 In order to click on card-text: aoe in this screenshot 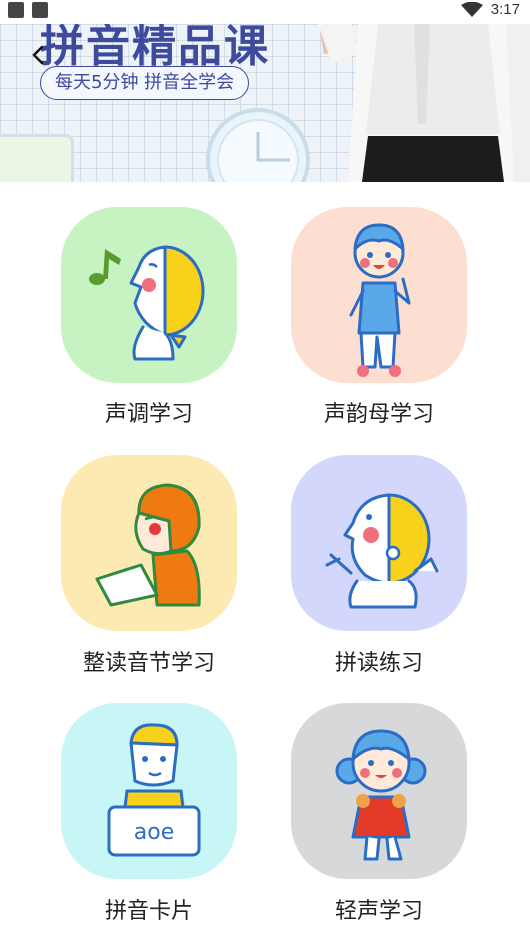, I will do `click(154, 832)`.